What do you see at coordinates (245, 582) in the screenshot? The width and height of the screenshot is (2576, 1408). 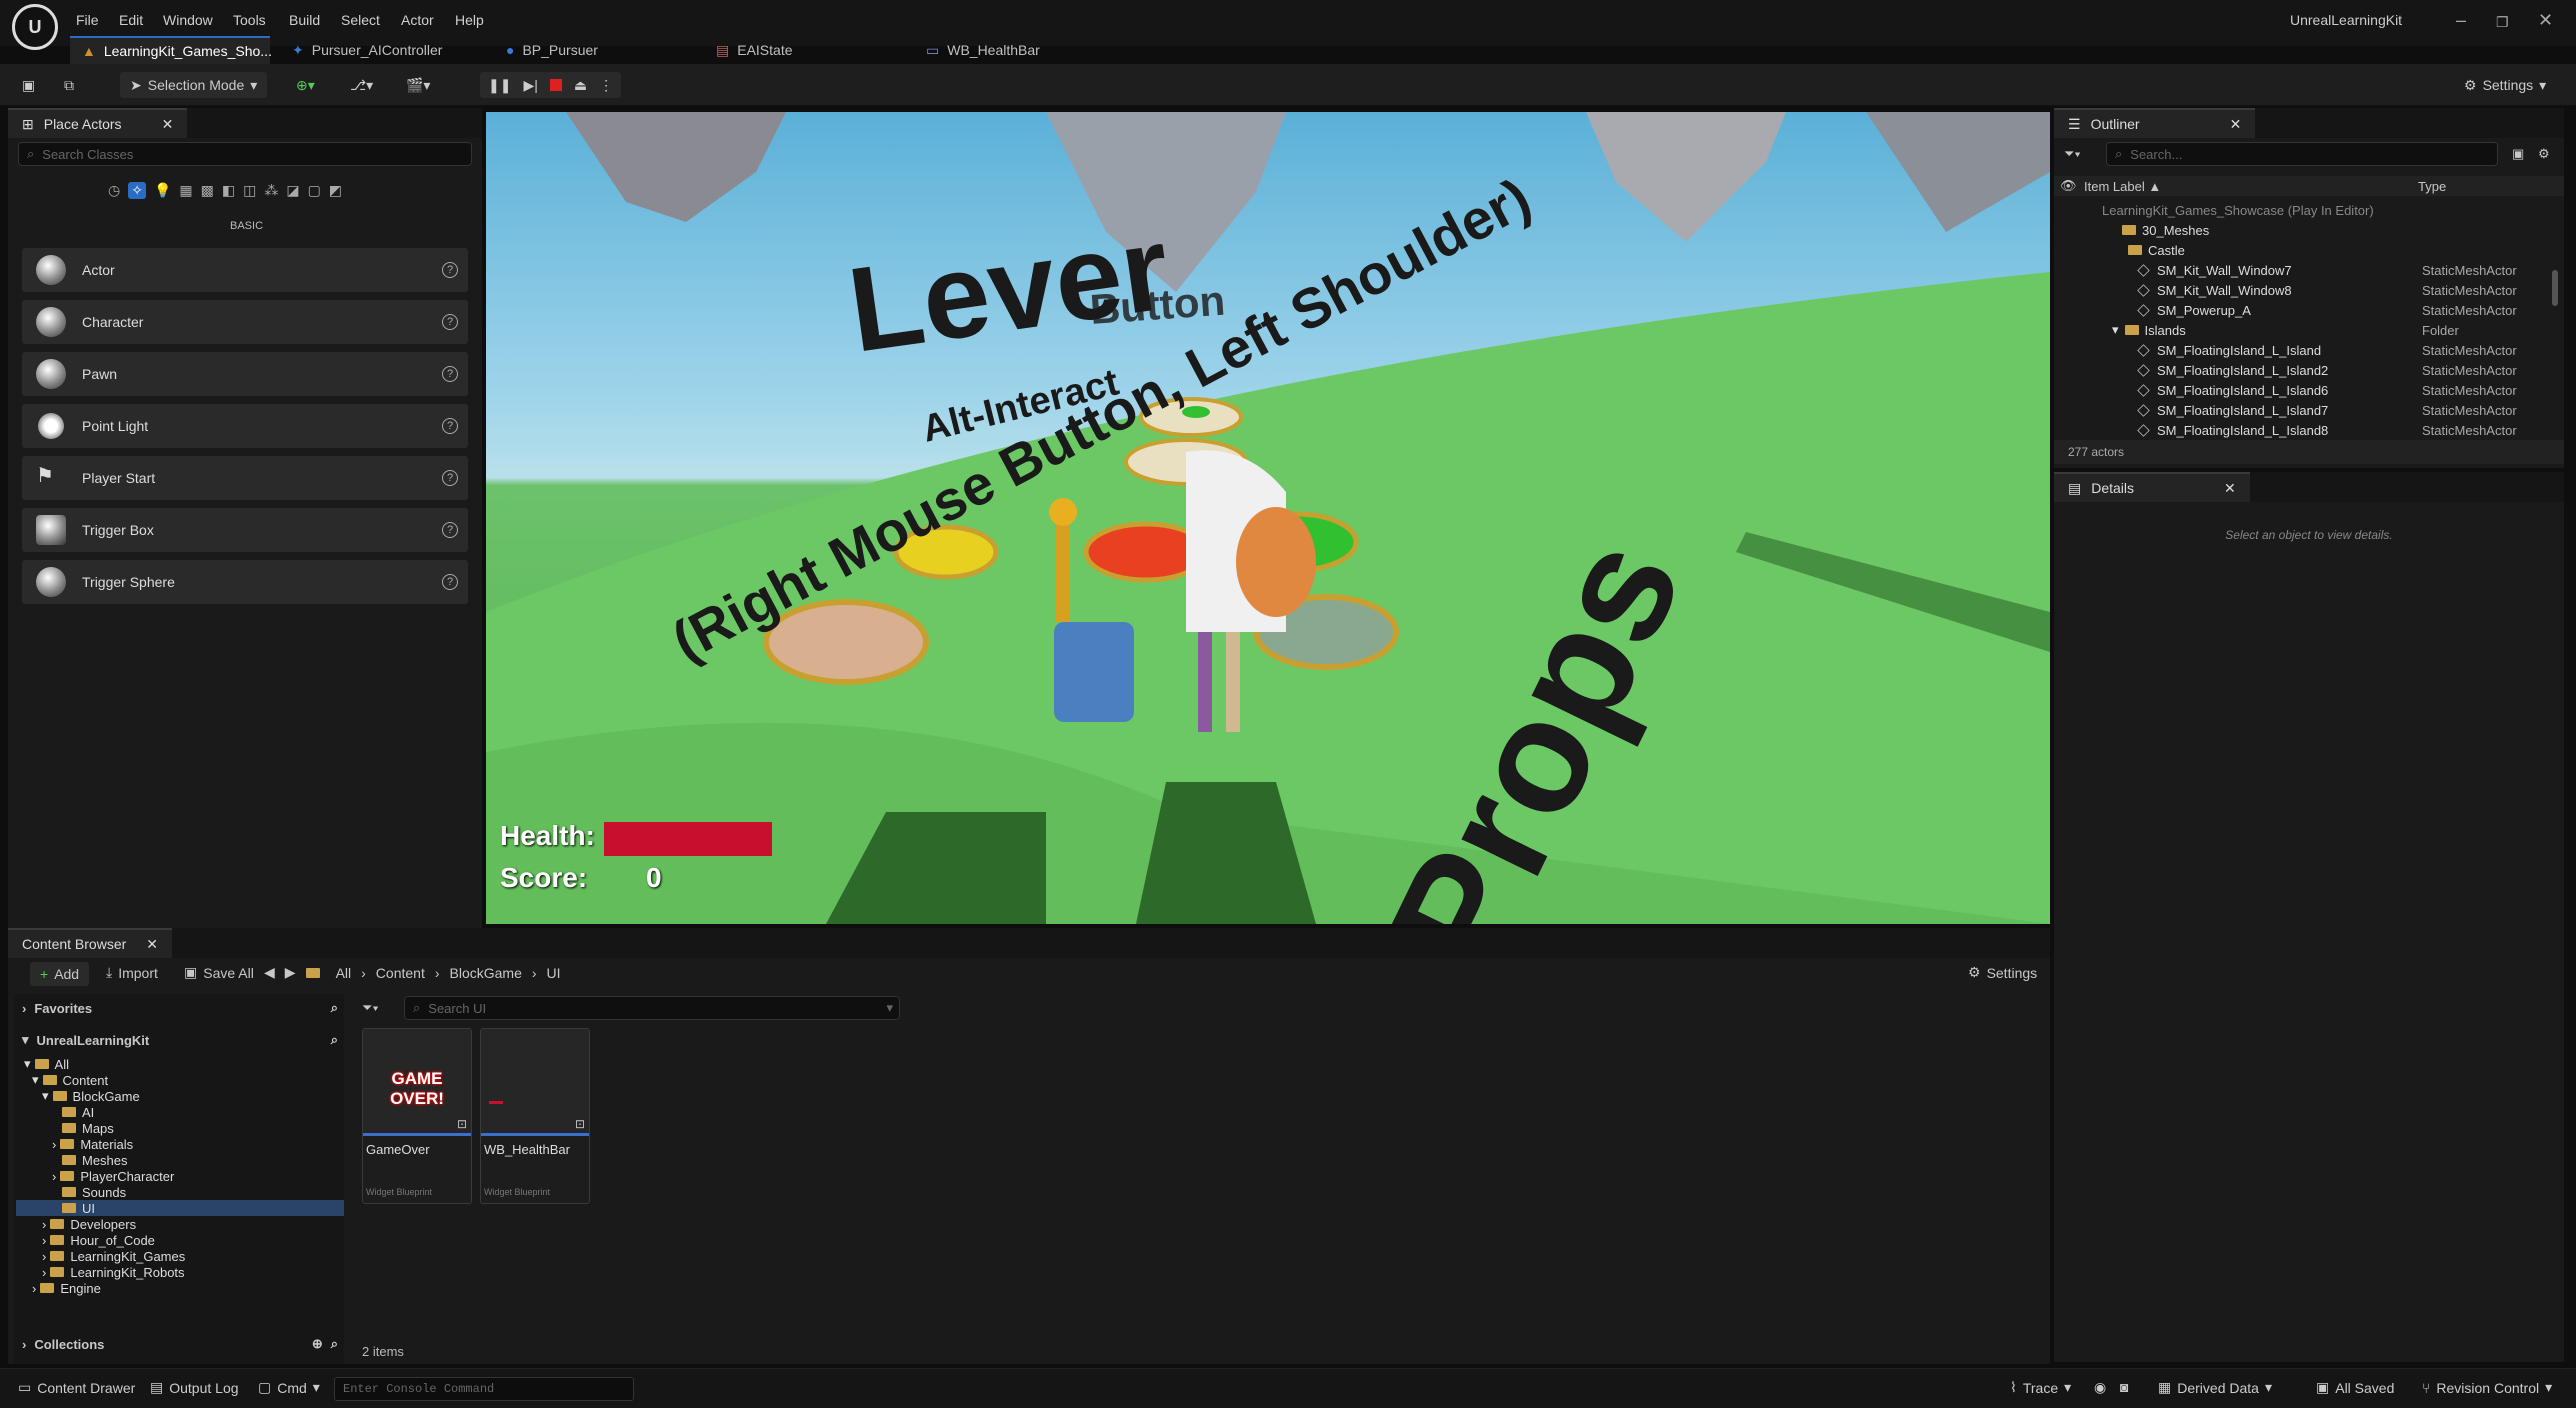 I see `trigger-sphere-item: Trigger Sphere?` at bounding box center [245, 582].